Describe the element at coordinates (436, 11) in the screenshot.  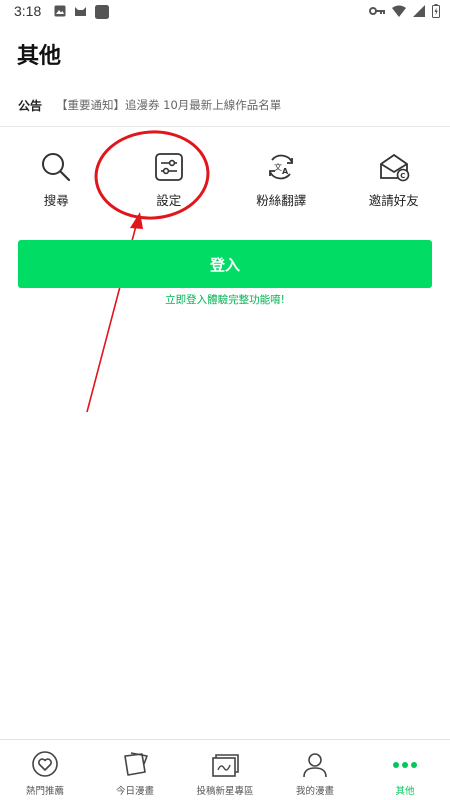
I see `battery-icon` at that location.